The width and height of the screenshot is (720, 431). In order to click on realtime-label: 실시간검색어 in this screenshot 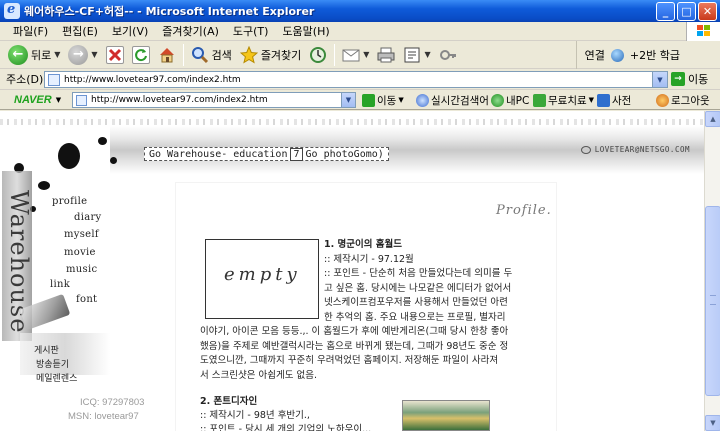, I will do `click(460, 100)`.